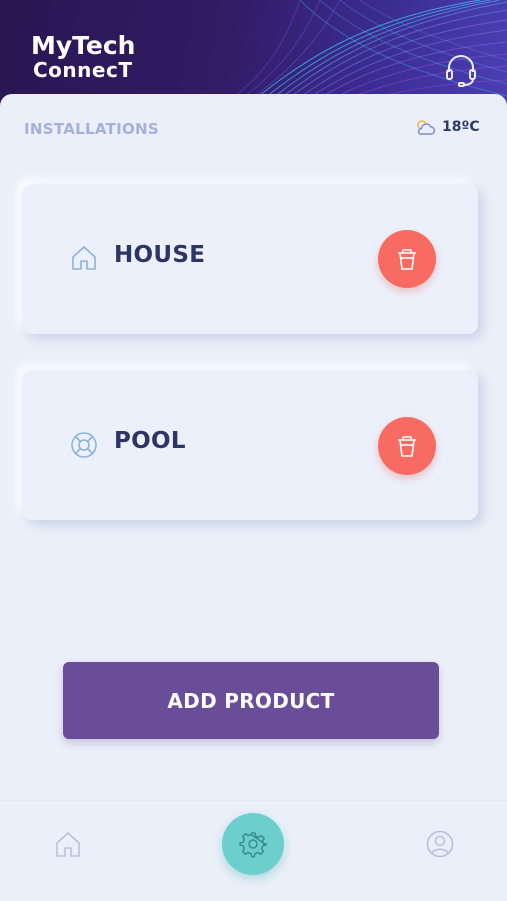 The image size is (507, 901). What do you see at coordinates (250, 259) in the screenshot?
I see `installation-card-house: HOUSE` at bounding box center [250, 259].